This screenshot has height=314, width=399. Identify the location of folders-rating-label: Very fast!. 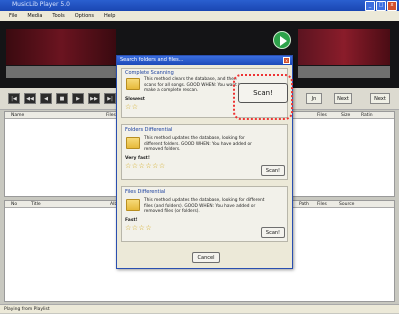
(137, 158).